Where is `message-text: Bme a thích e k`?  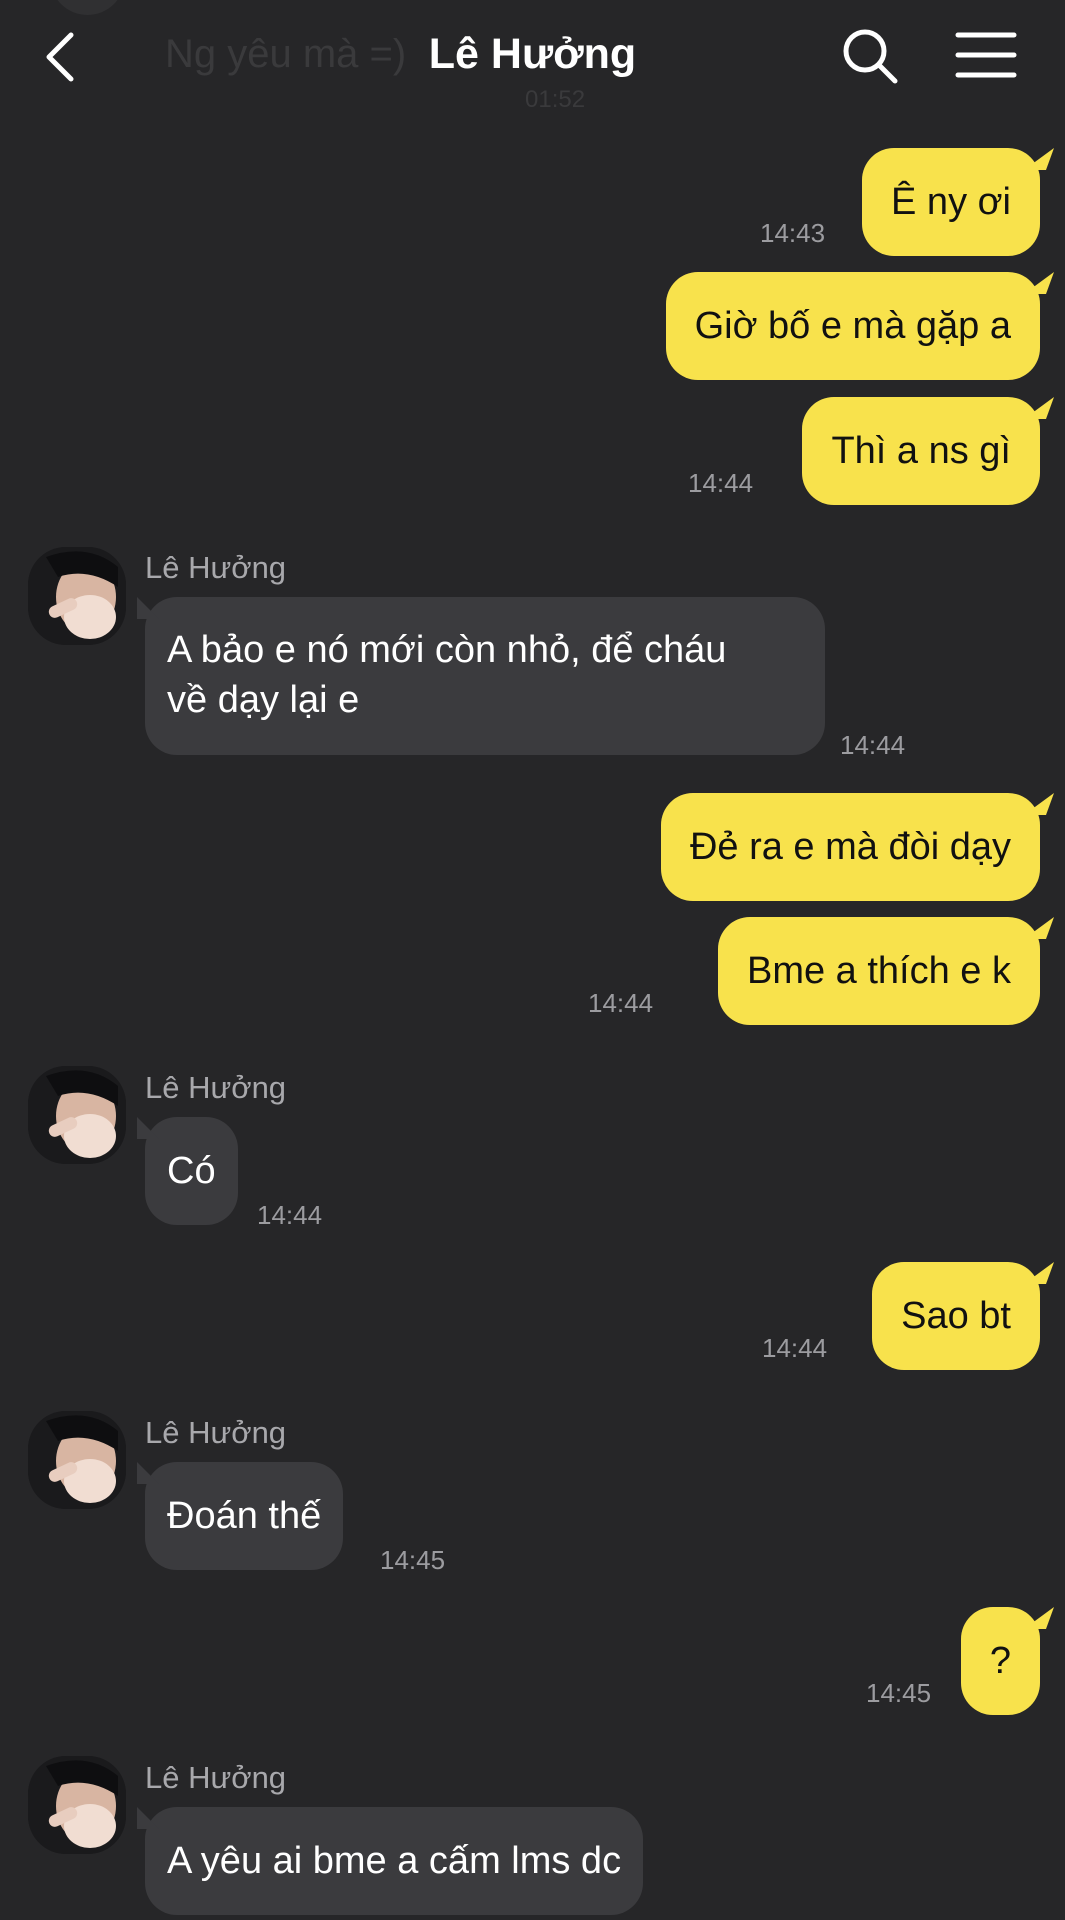
message-text: Bme a thích e k is located at coordinates (878, 971).